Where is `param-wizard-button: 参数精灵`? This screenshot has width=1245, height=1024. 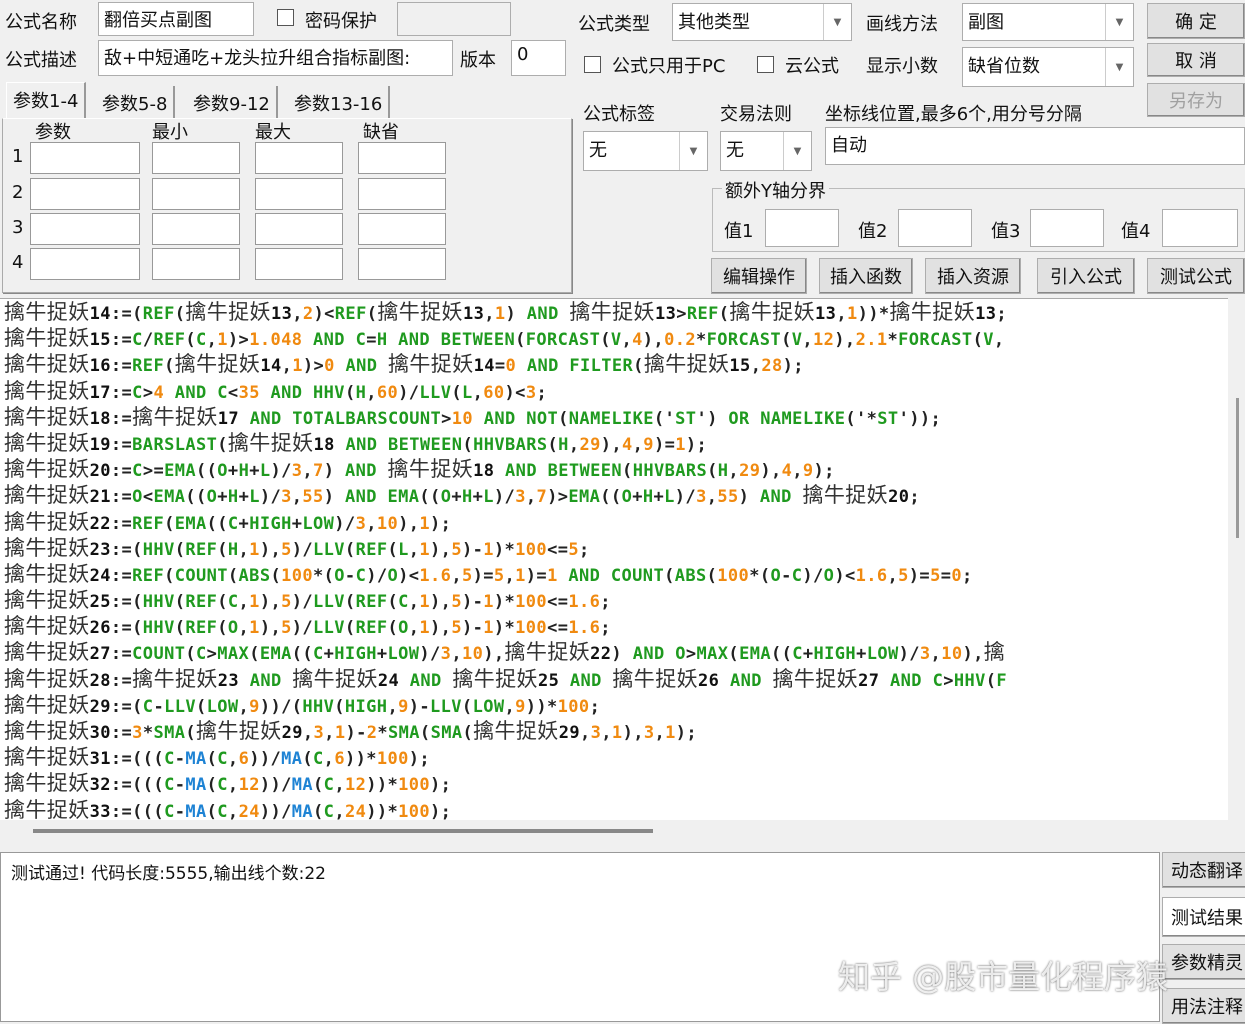 param-wizard-button: 参数精灵 is located at coordinates (1203, 962).